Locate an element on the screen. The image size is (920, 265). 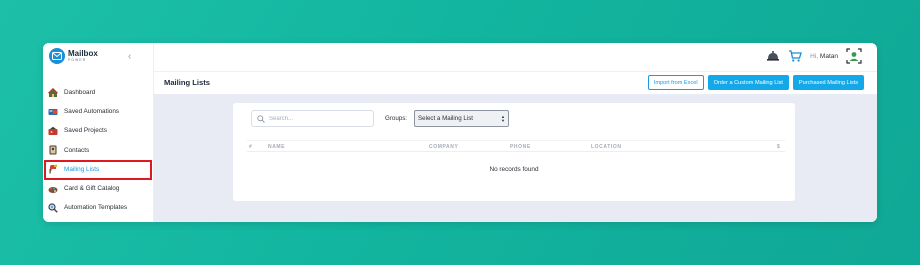
collapse-sidebar-icon: ‹ is located at coordinates (129, 56).